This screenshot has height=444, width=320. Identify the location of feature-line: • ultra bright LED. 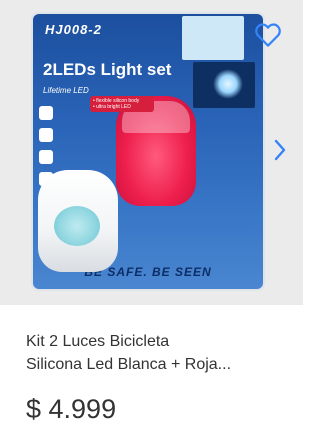
(112, 107).